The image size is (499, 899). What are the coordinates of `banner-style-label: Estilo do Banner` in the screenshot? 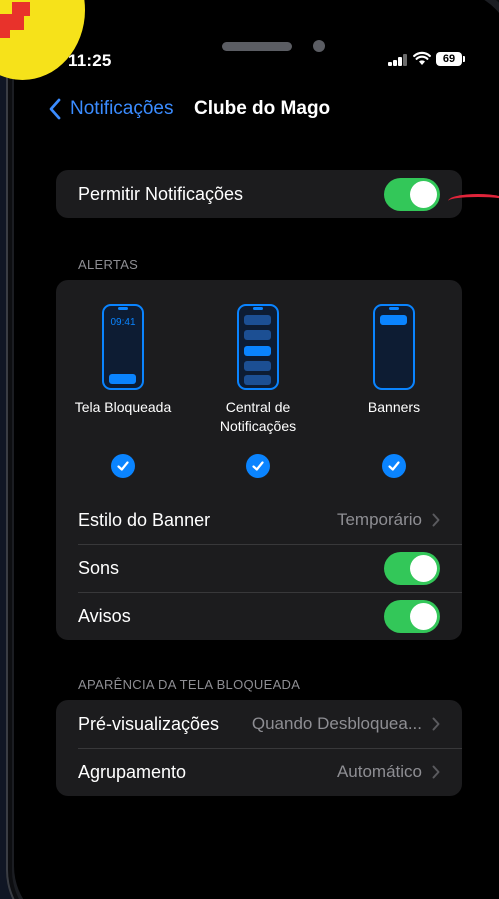 It's located at (144, 519).